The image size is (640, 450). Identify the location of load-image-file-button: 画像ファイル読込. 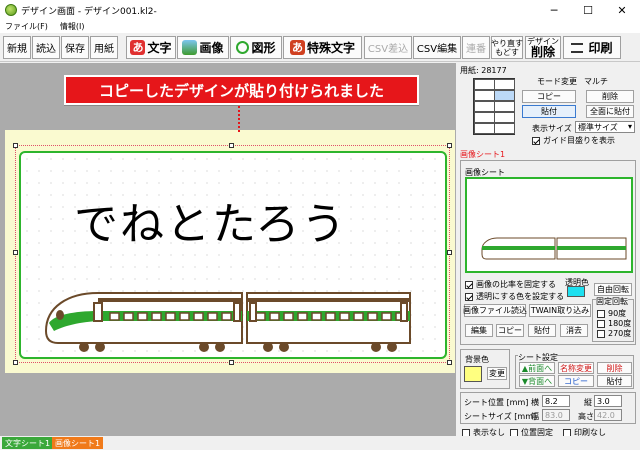
(495, 310).